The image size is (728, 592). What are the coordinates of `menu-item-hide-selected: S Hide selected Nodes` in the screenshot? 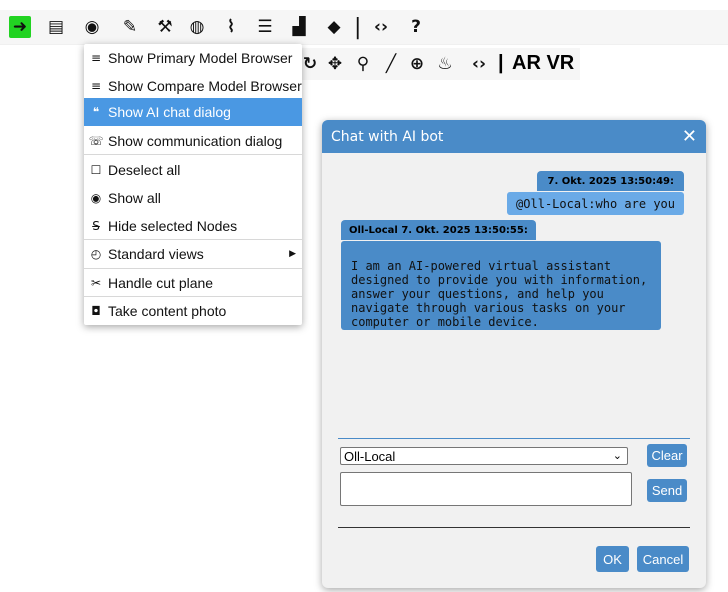 It's located at (193, 226).